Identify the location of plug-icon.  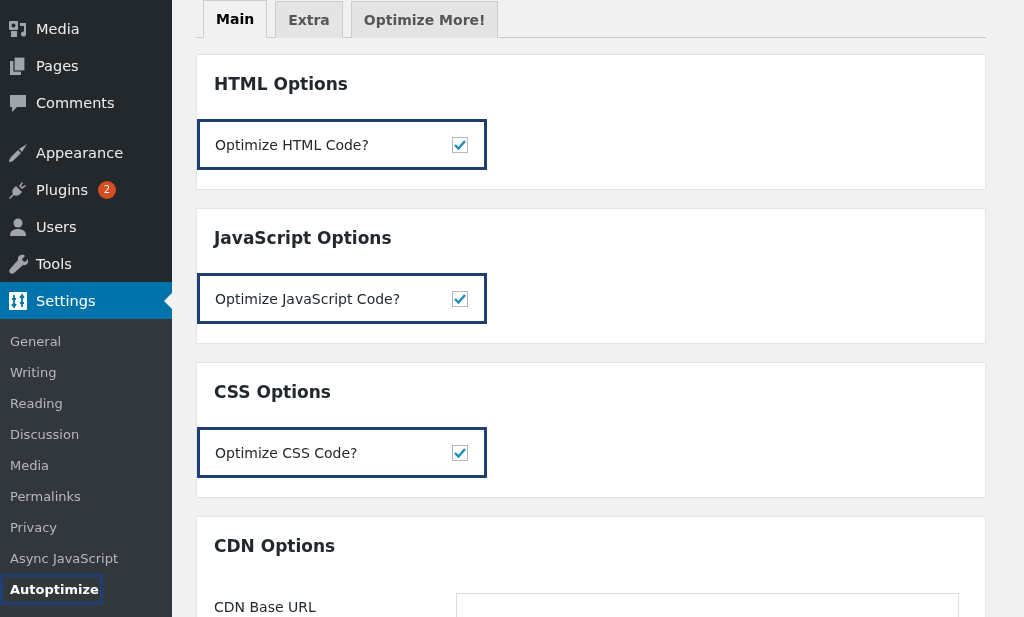
(18, 189).